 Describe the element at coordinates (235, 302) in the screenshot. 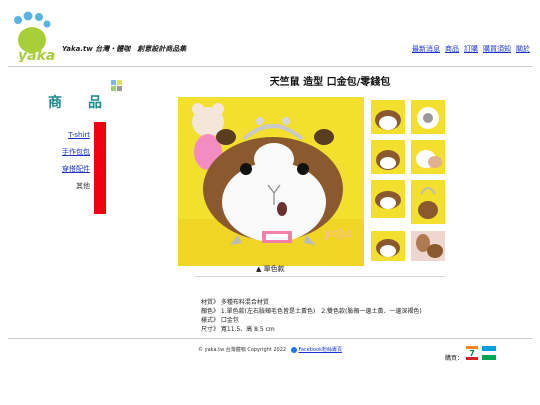

I see `spec-material: 材質》 多種布料混合材質` at that location.